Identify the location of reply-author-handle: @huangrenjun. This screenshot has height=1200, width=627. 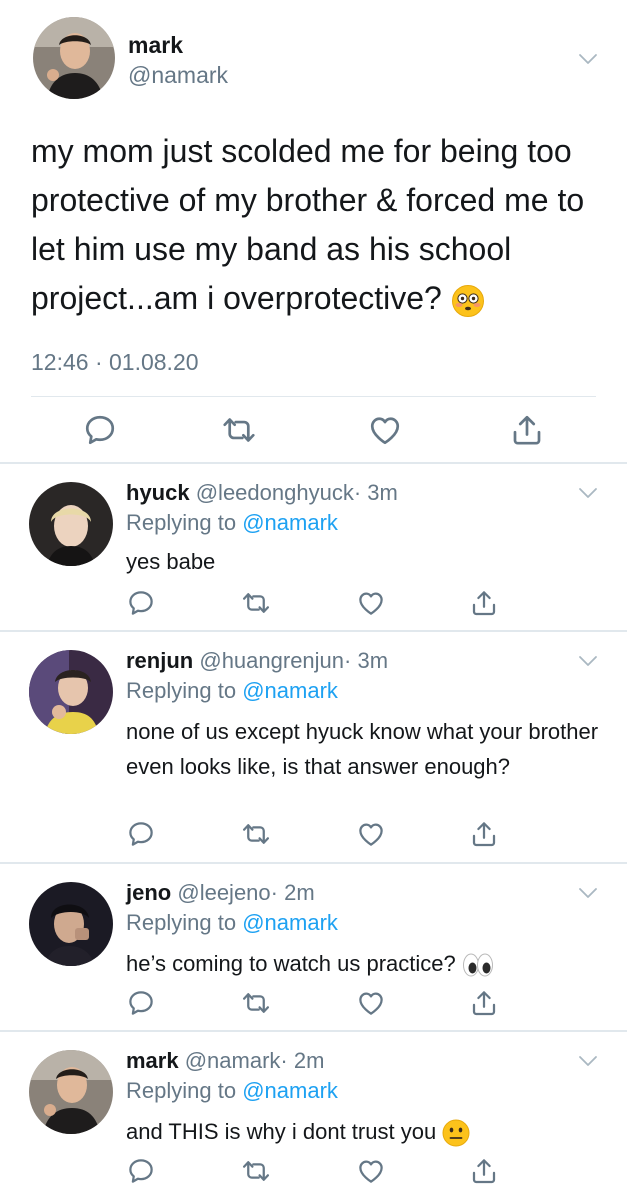
(271, 660).